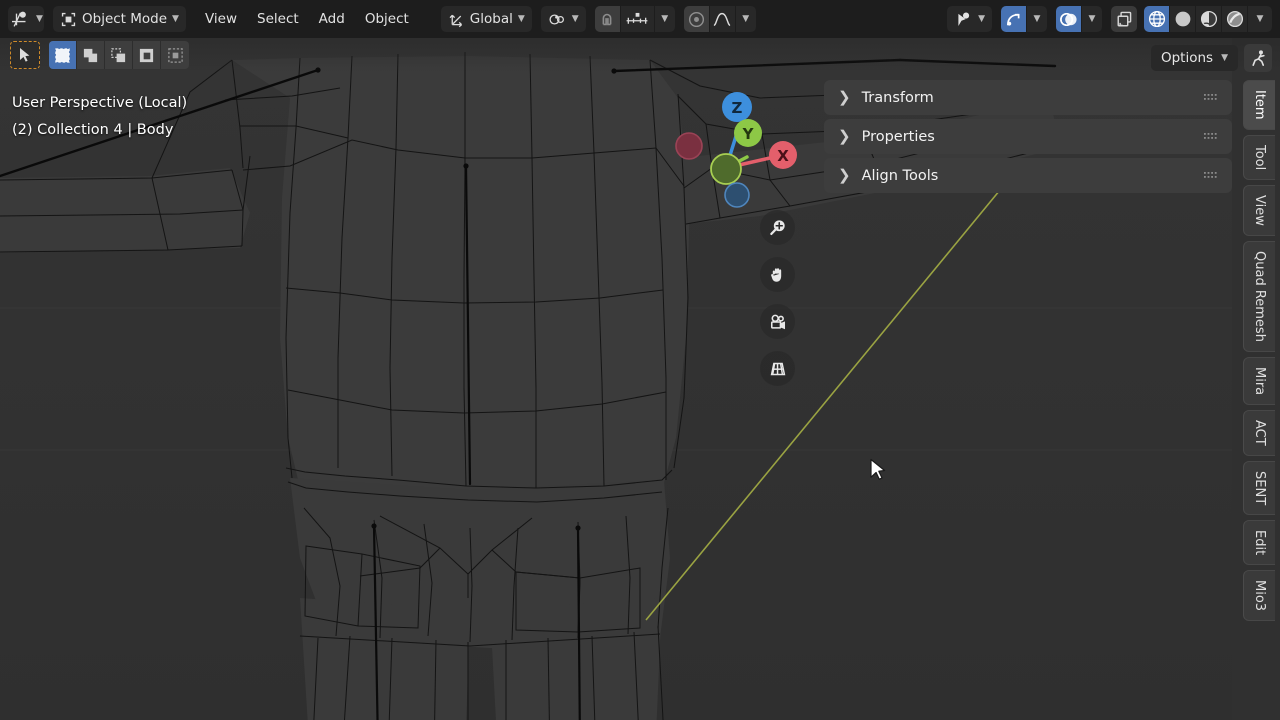 The height and width of the screenshot is (720, 1280). What do you see at coordinates (26, 19) in the screenshot?
I see `editor-type-3d-viewport-icon: ▼` at bounding box center [26, 19].